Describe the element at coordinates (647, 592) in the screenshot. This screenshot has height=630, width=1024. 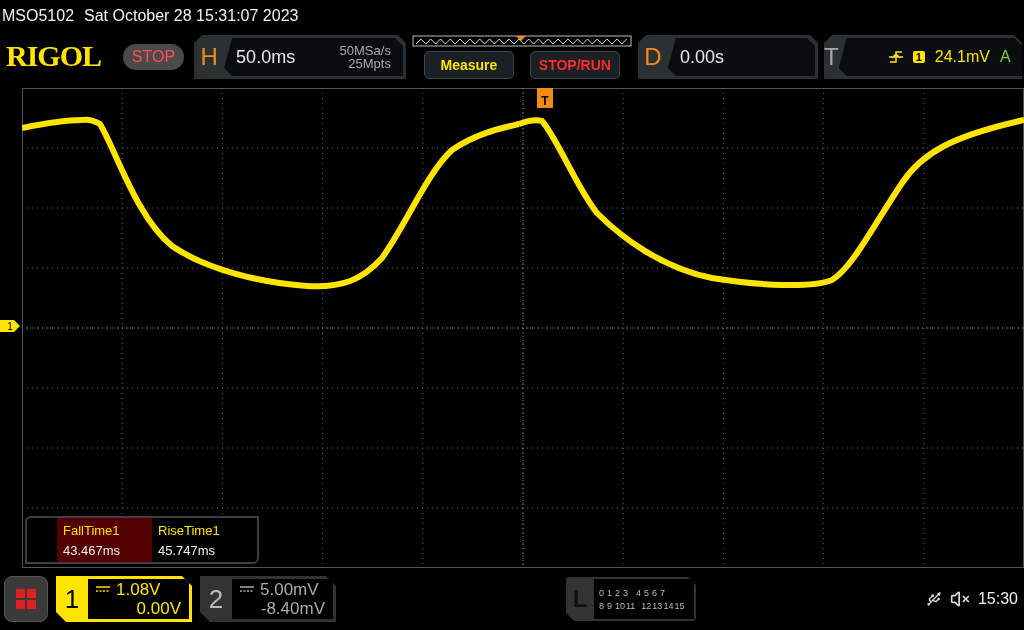
I see `logic-channel-number: 5` at that location.